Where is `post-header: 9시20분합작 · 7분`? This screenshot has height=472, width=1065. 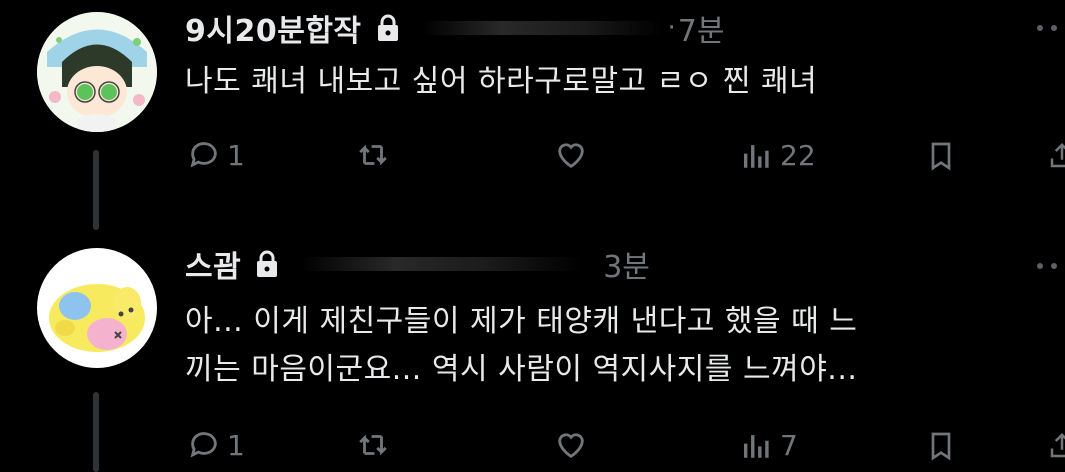
post-header: 9시20분합작 · 7분 is located at coordinates (455, 28).